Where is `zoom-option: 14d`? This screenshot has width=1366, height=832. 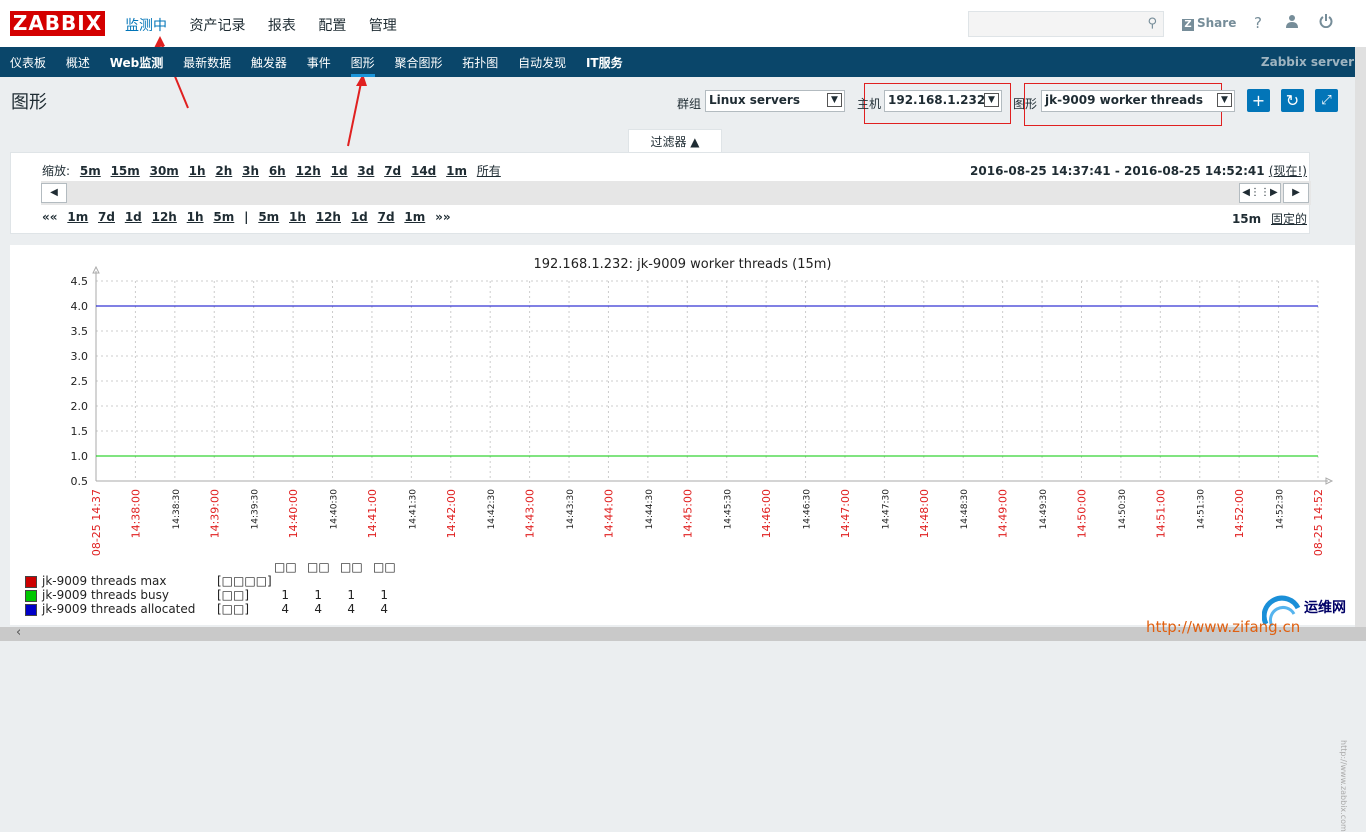
zoom-option: 14d is located at coordinates (423, 171).